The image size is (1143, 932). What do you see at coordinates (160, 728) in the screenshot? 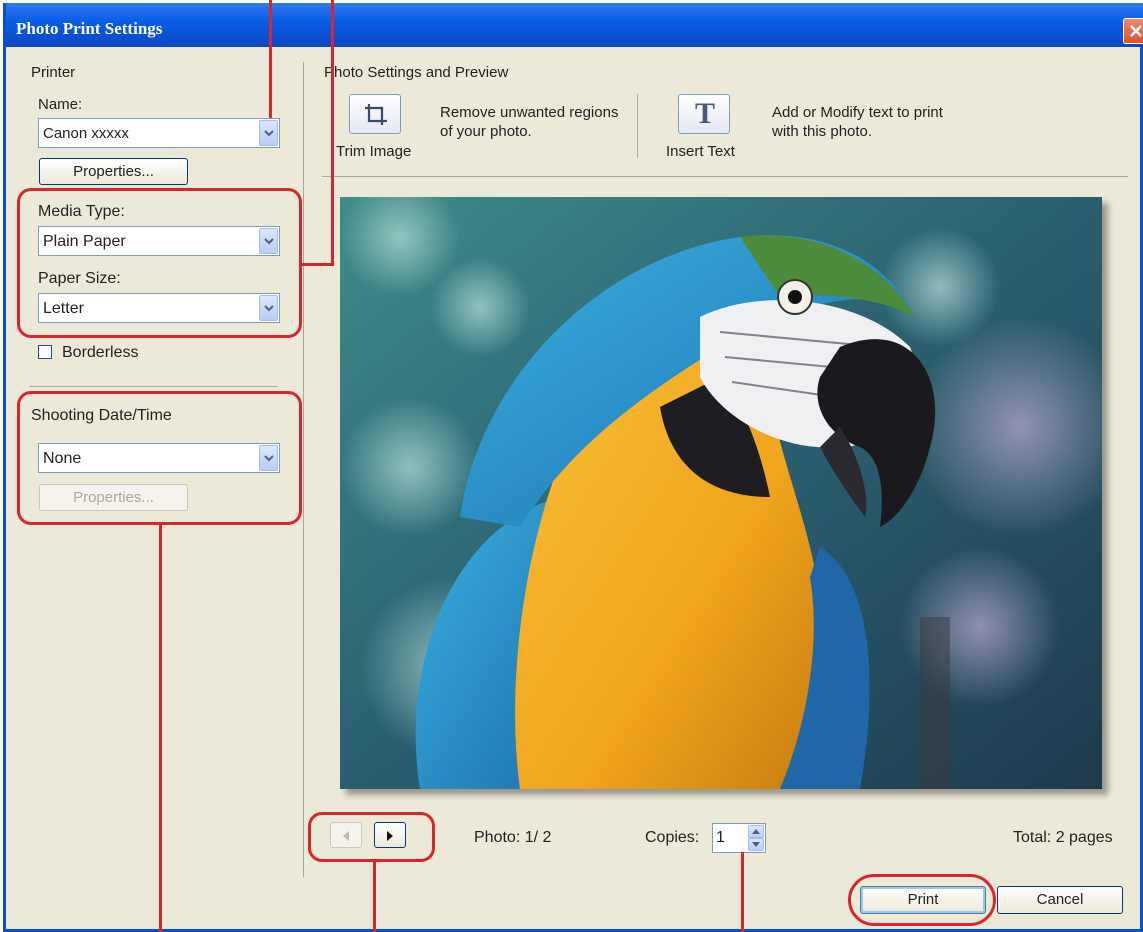
I see `callout-line-shooting` at bounding box center [160, 728].